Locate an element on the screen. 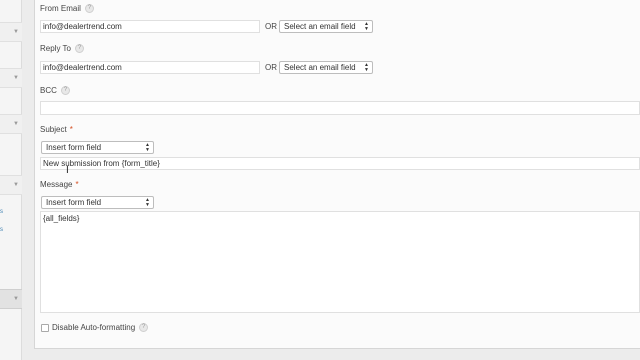  bcc-label: BCC? is located at coordinates (55, 91).